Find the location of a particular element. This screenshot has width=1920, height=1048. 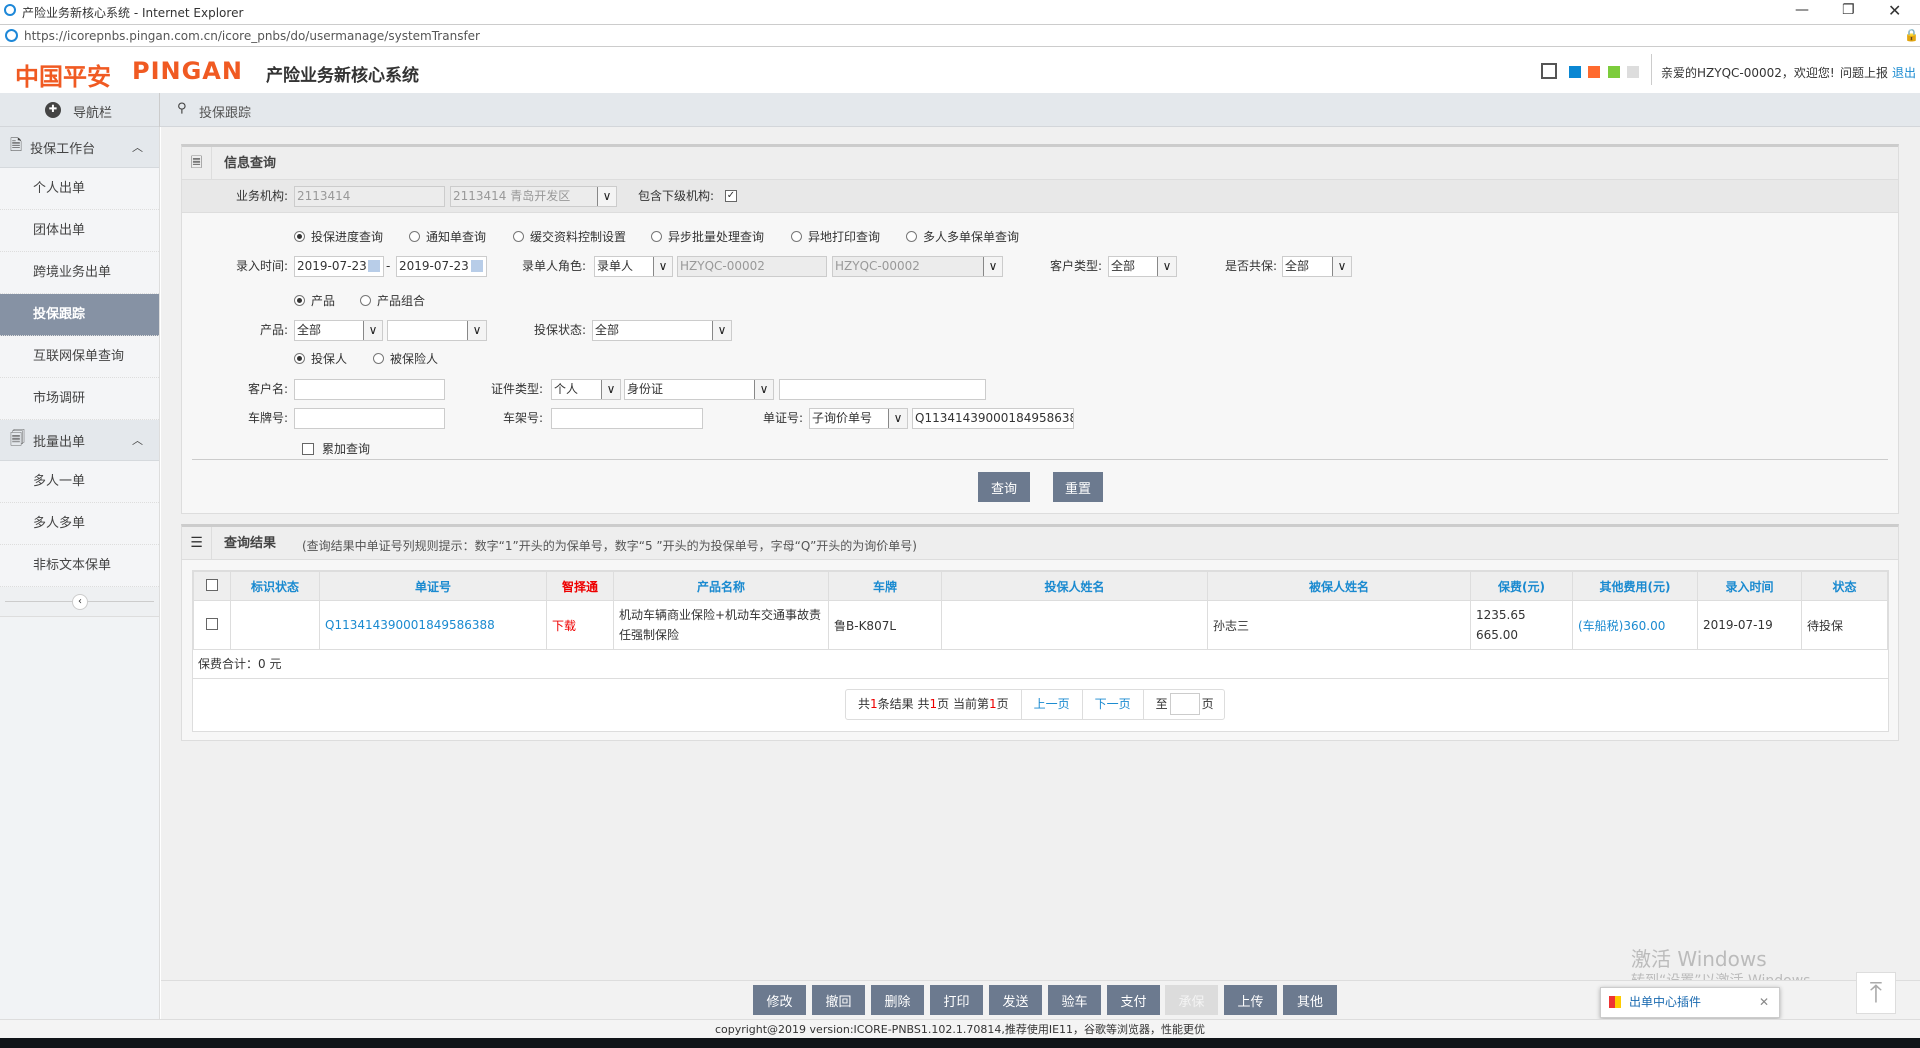

status-select: 全部 ∨ is located at coordinates (662, 330).